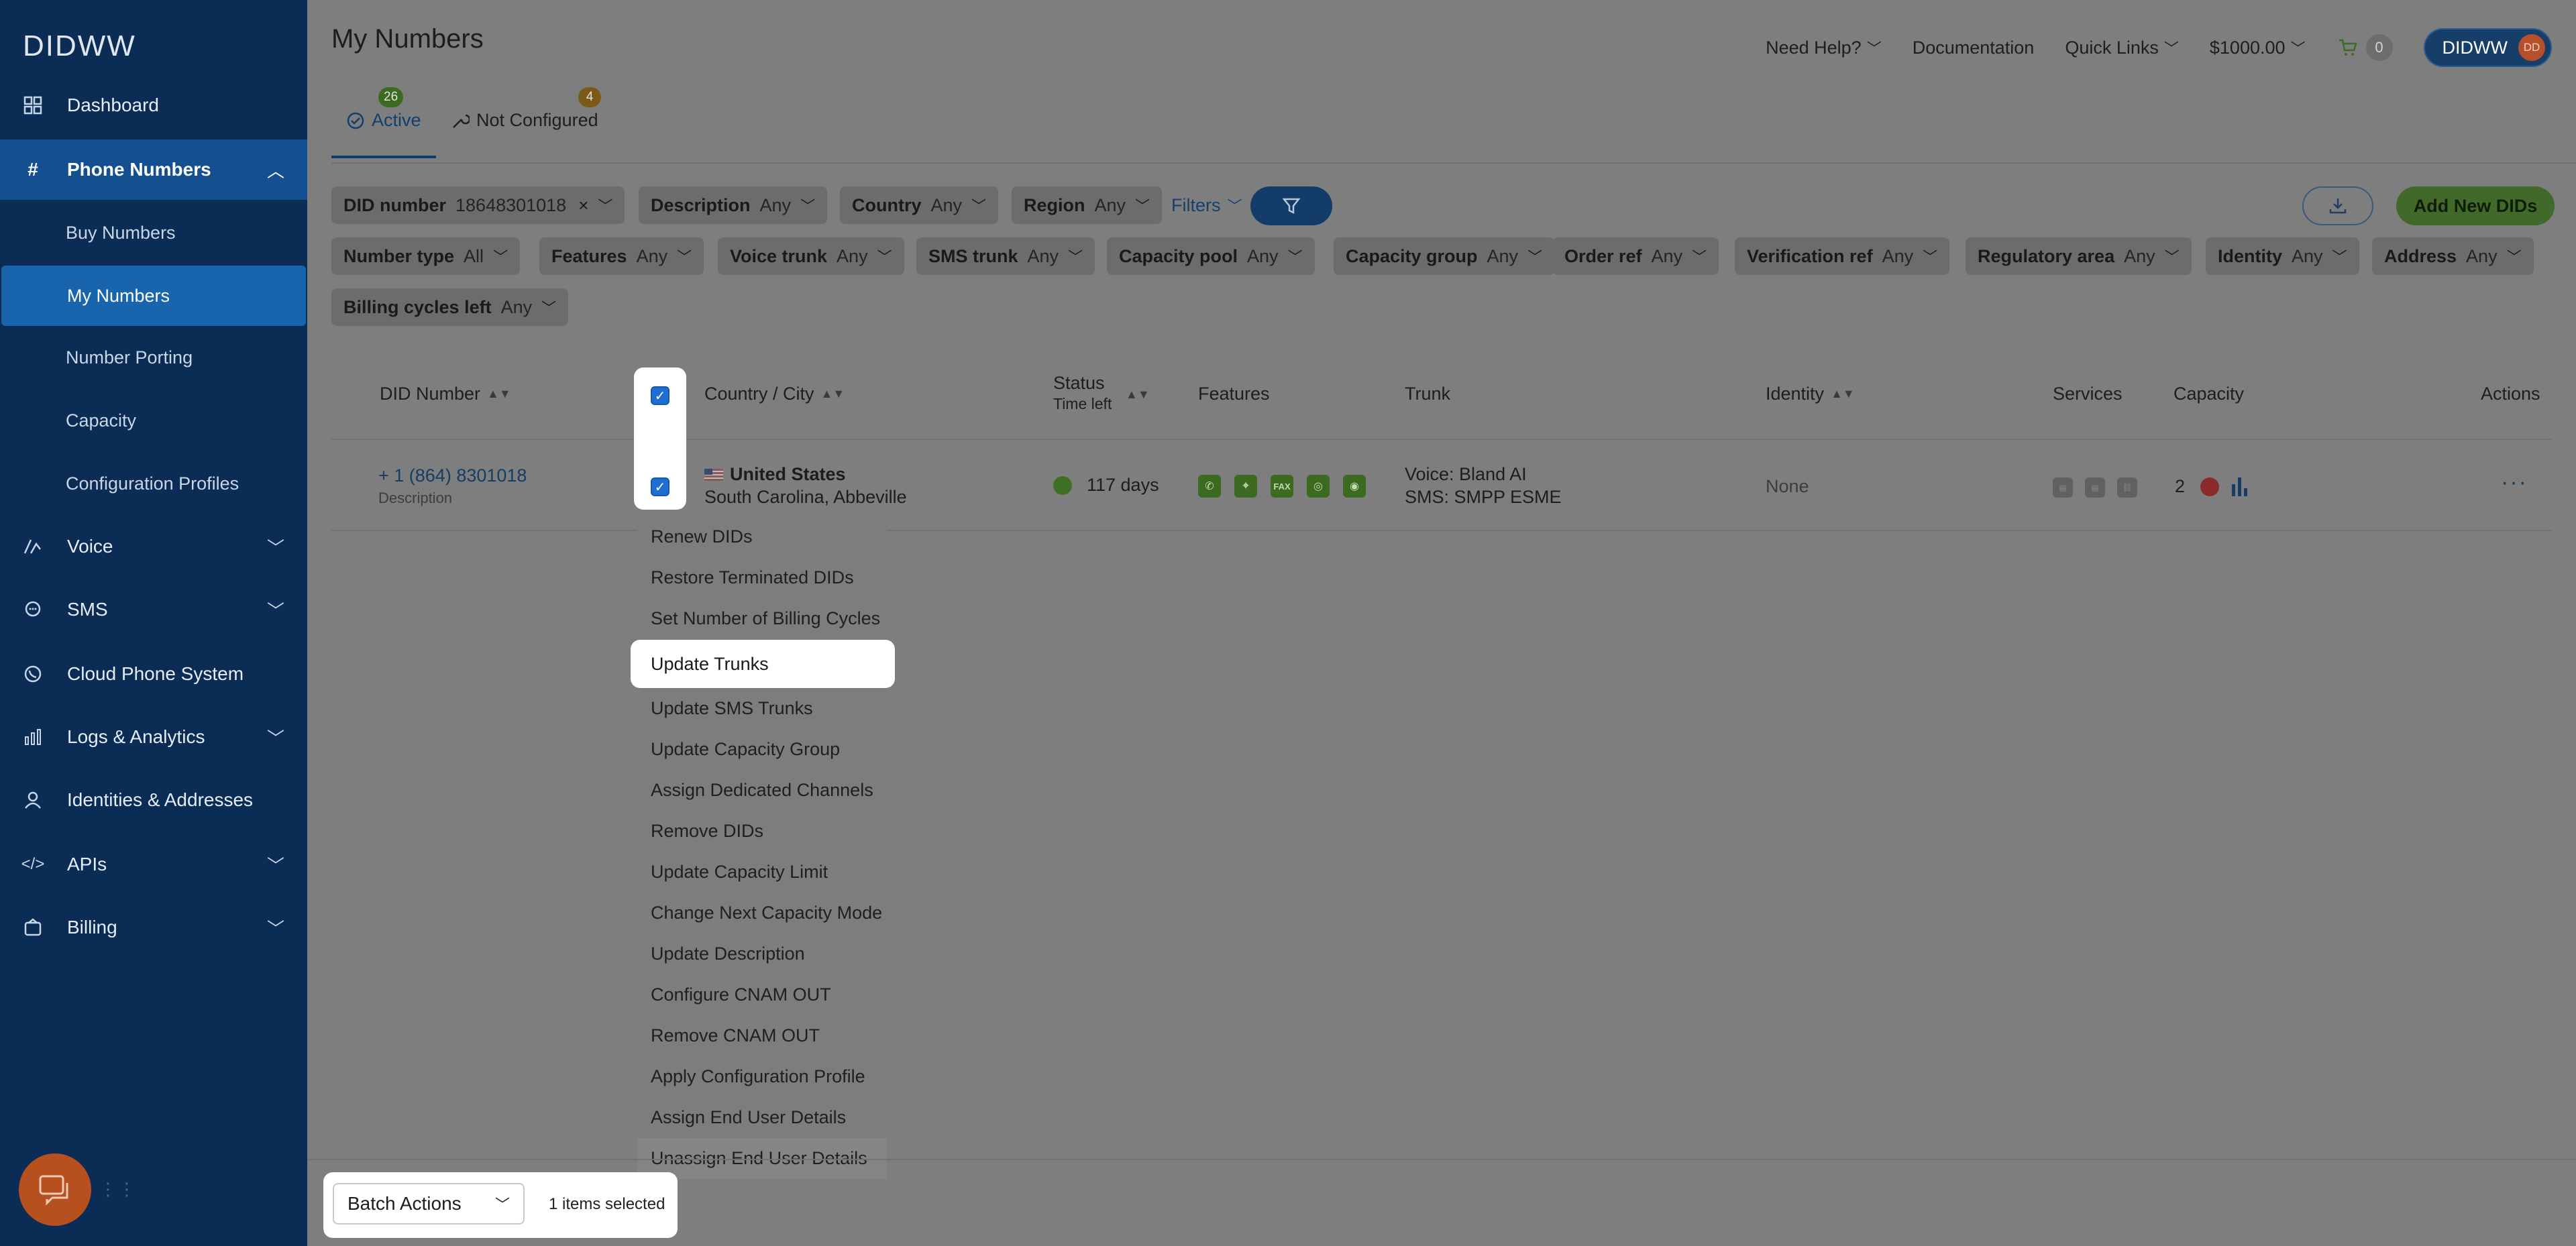 The height and width of the screenshot is (1246, 2576). Describe the element at coordinates (2514, 482) in the screenshot. I see `row-actions-menu-icon: ···` at that location.